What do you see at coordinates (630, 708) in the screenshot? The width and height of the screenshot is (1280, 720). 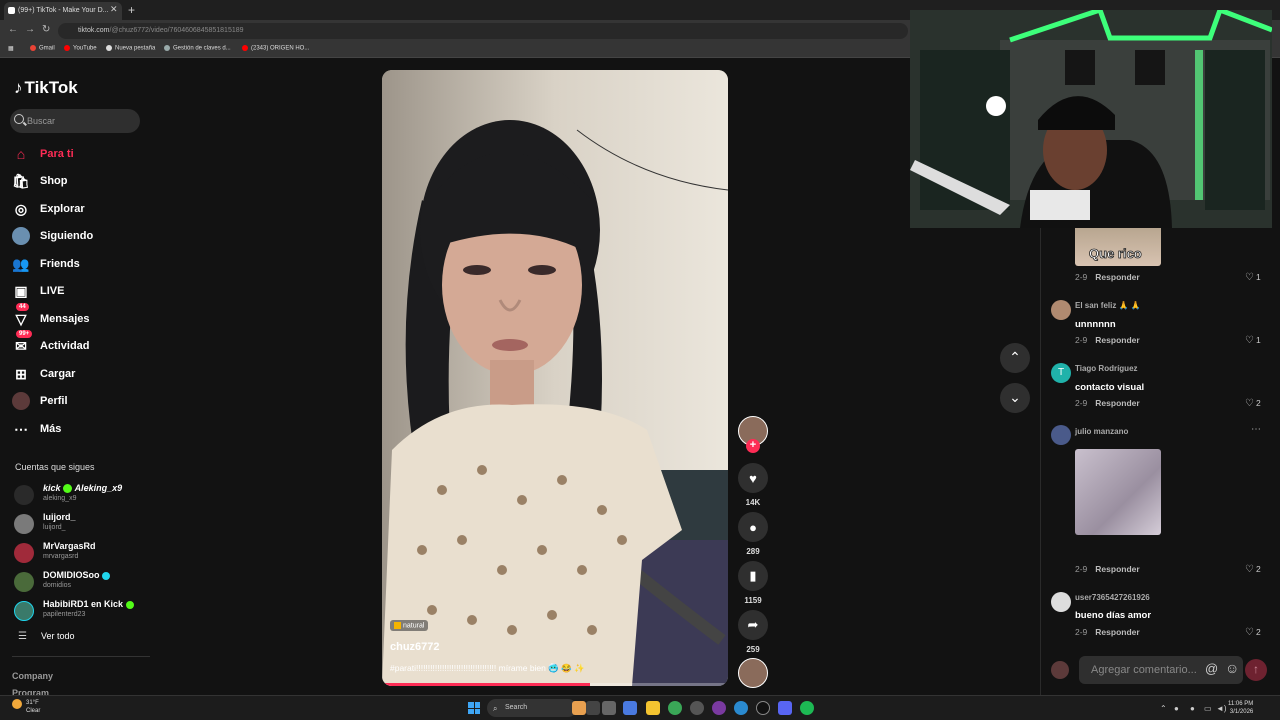 I see `copilot-icon` at bounding box center [630, 708].